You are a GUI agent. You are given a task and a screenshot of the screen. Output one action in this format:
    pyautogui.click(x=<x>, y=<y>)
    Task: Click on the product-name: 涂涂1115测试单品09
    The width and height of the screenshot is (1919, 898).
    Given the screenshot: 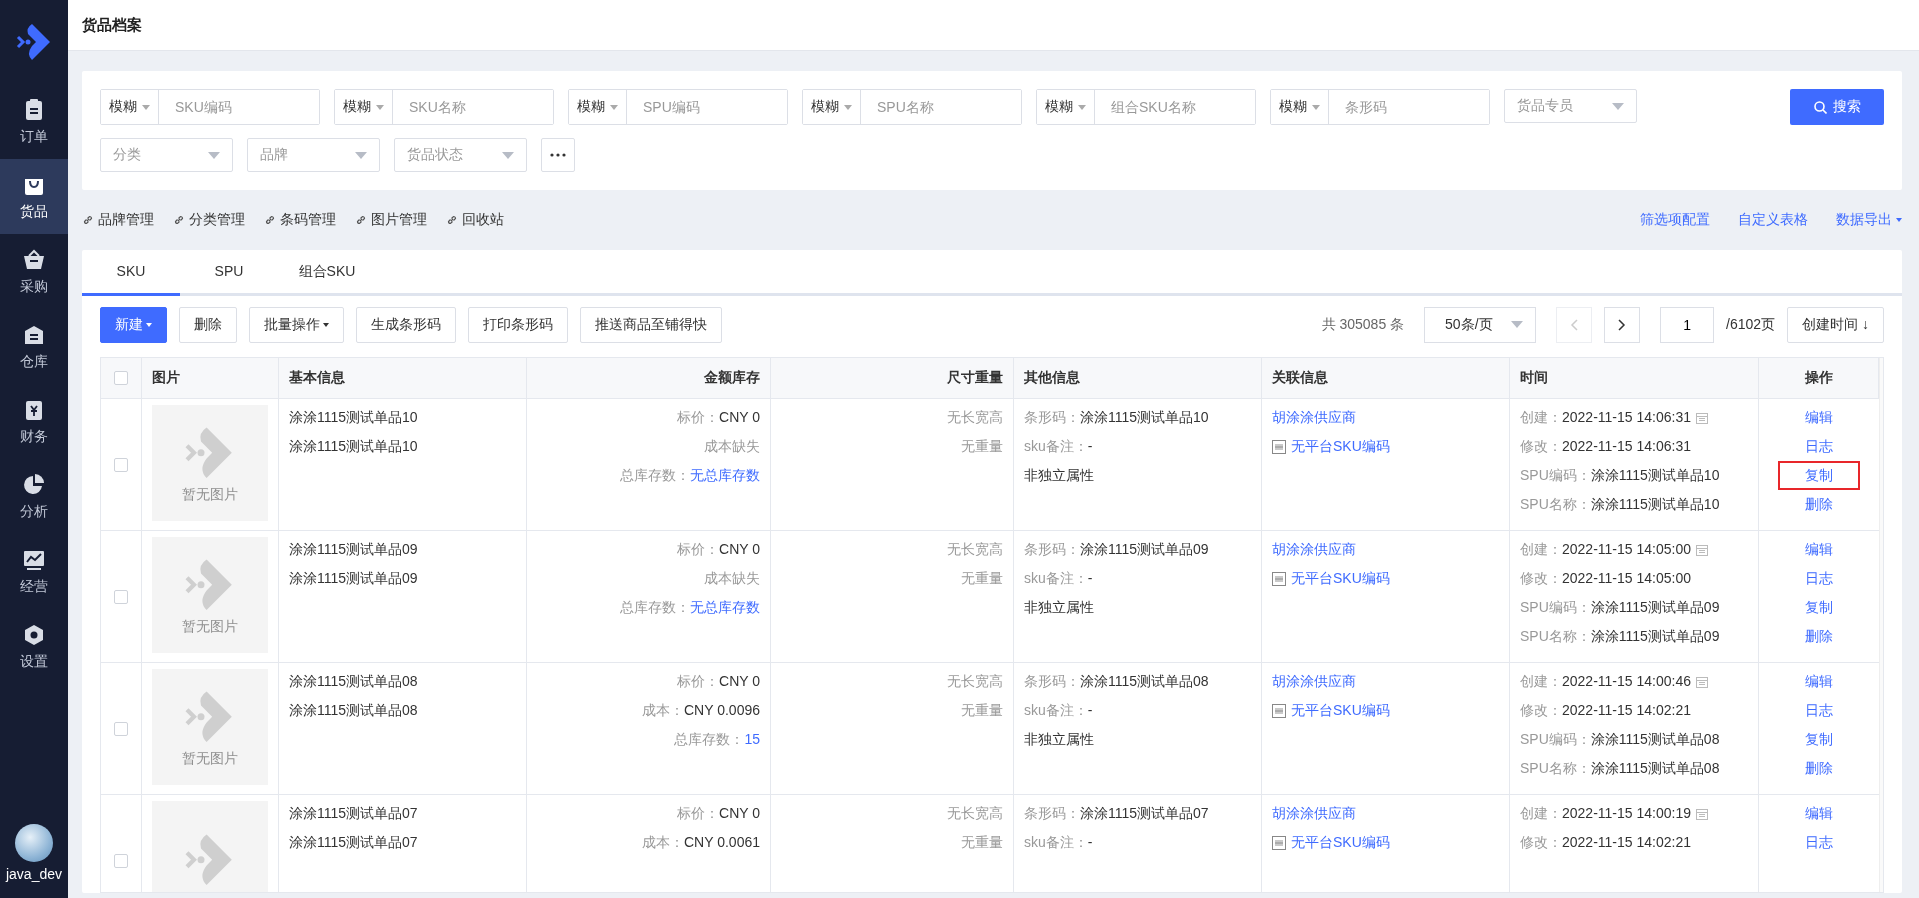 What is the action you would take?
    pyautogui.click(x=354, y=578)
    